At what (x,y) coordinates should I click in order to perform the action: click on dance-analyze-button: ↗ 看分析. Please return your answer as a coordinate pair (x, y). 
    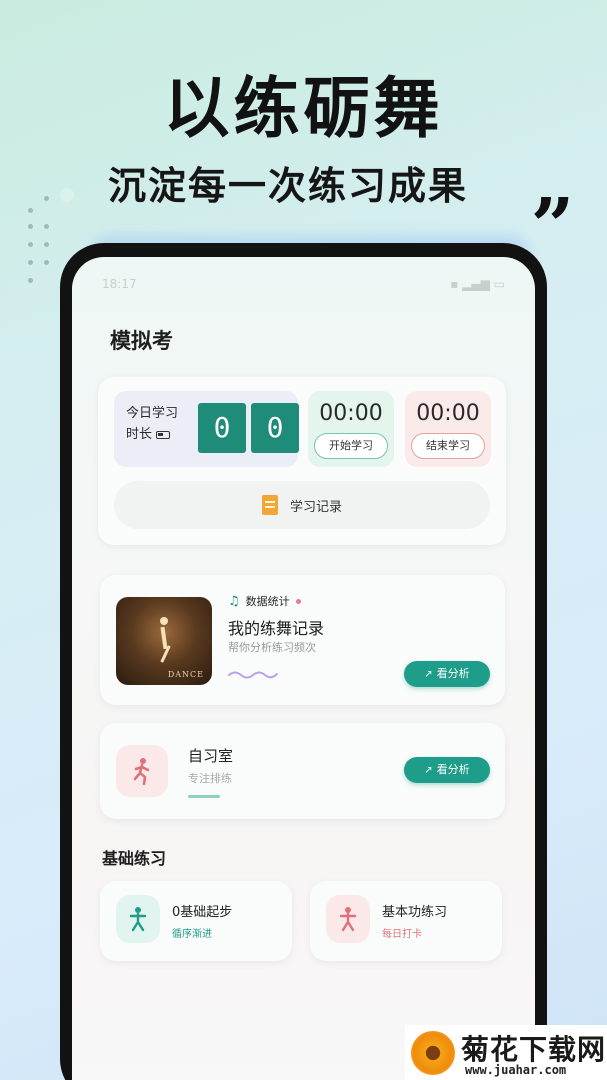
    Looking at the image, I should click on (447, 674).